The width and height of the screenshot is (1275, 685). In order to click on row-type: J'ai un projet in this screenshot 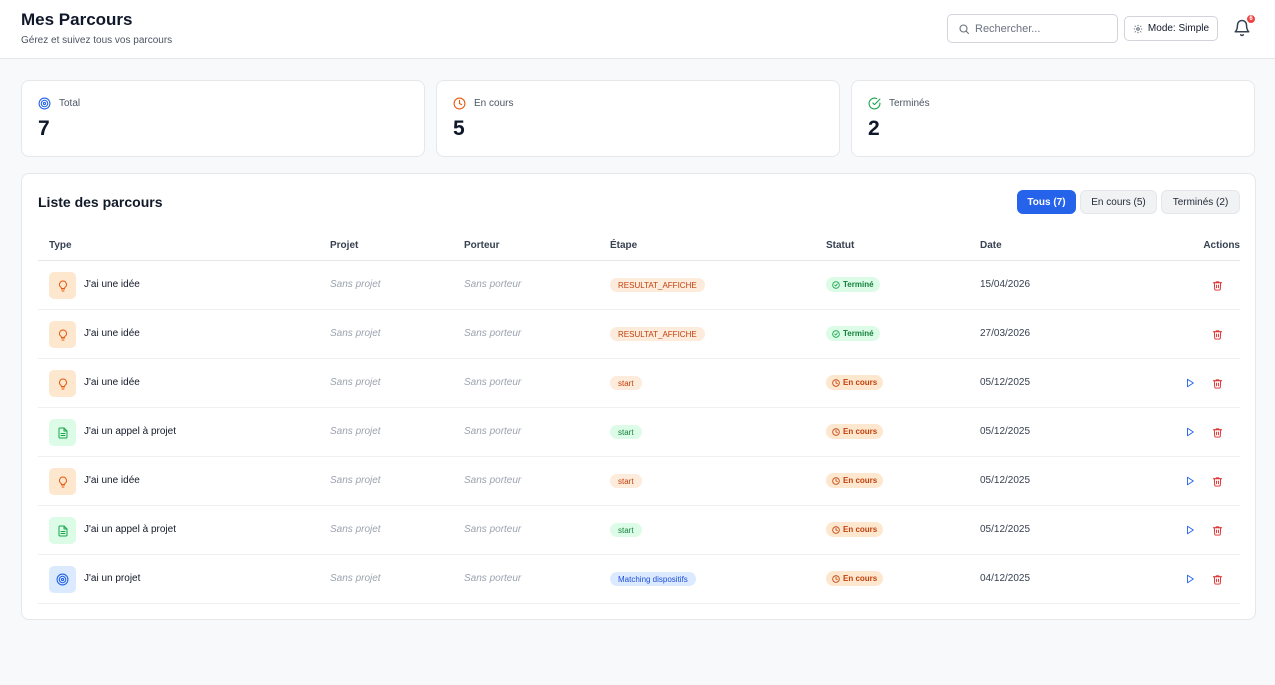, I will do `click(112, 578)`.